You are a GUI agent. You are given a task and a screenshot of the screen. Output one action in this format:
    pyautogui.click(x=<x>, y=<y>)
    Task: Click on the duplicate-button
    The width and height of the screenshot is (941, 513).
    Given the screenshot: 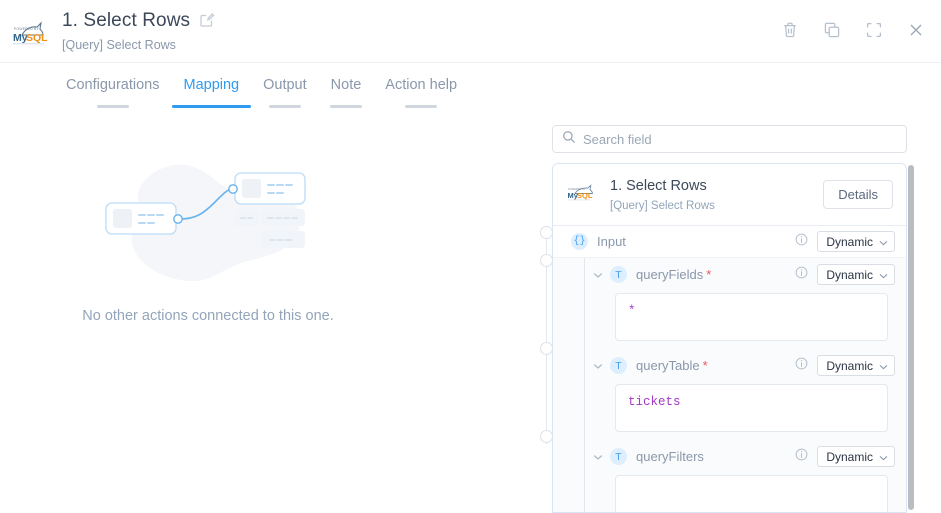 What is the action you would take?
    pyautogui.click(x=832, y=30)
    